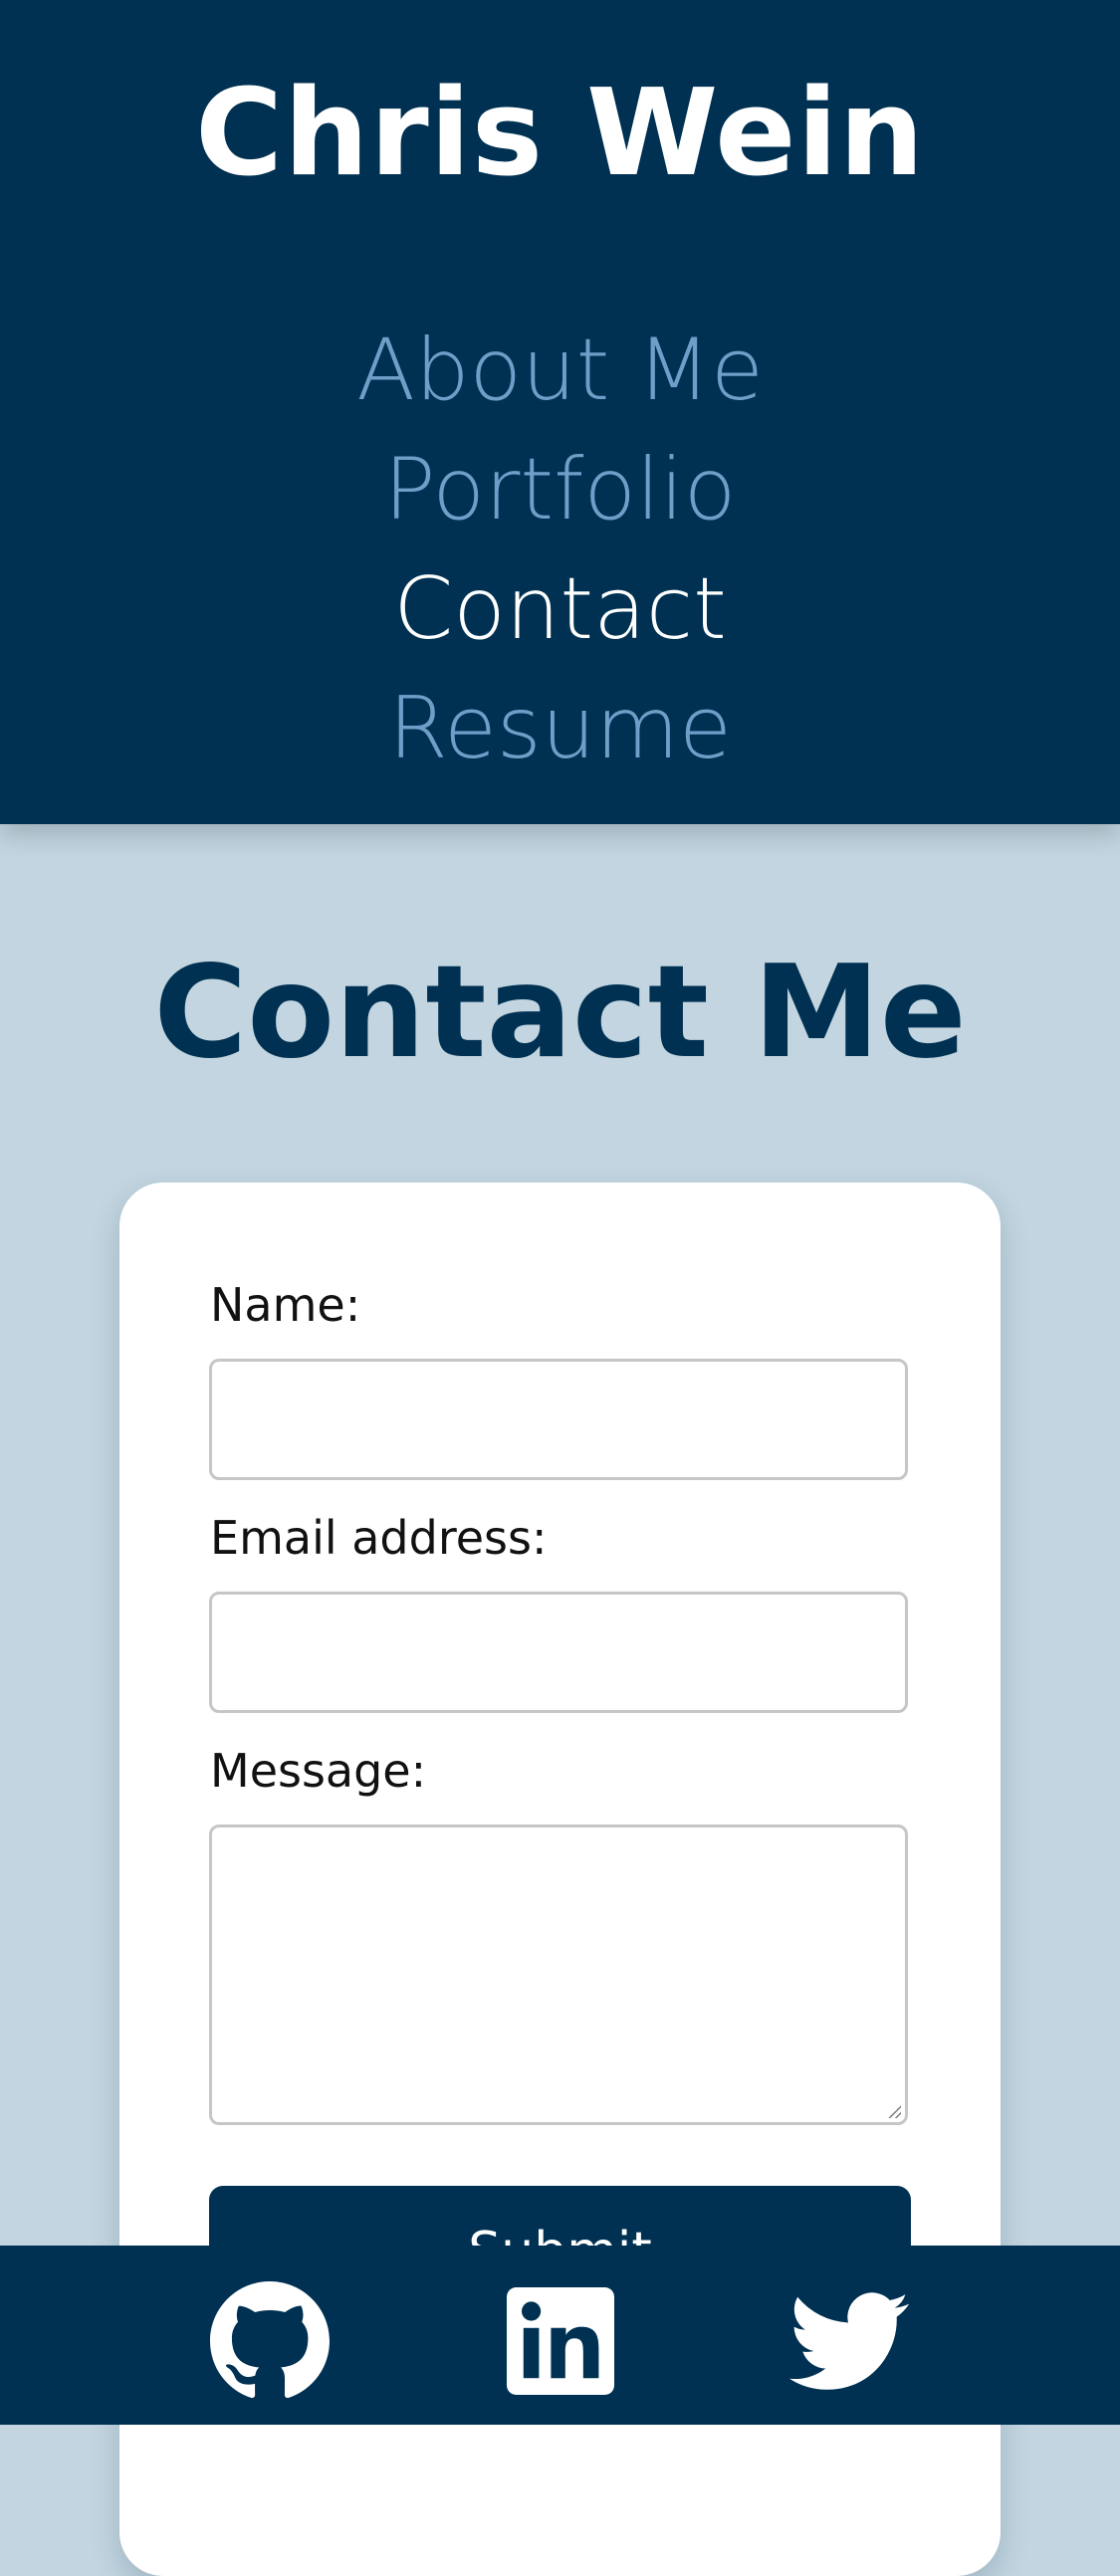 The image size is (1120, 2576). Describe the element at coordinates (560, 728) in the screenshot. I see `nav-resume: Resume` at that location.